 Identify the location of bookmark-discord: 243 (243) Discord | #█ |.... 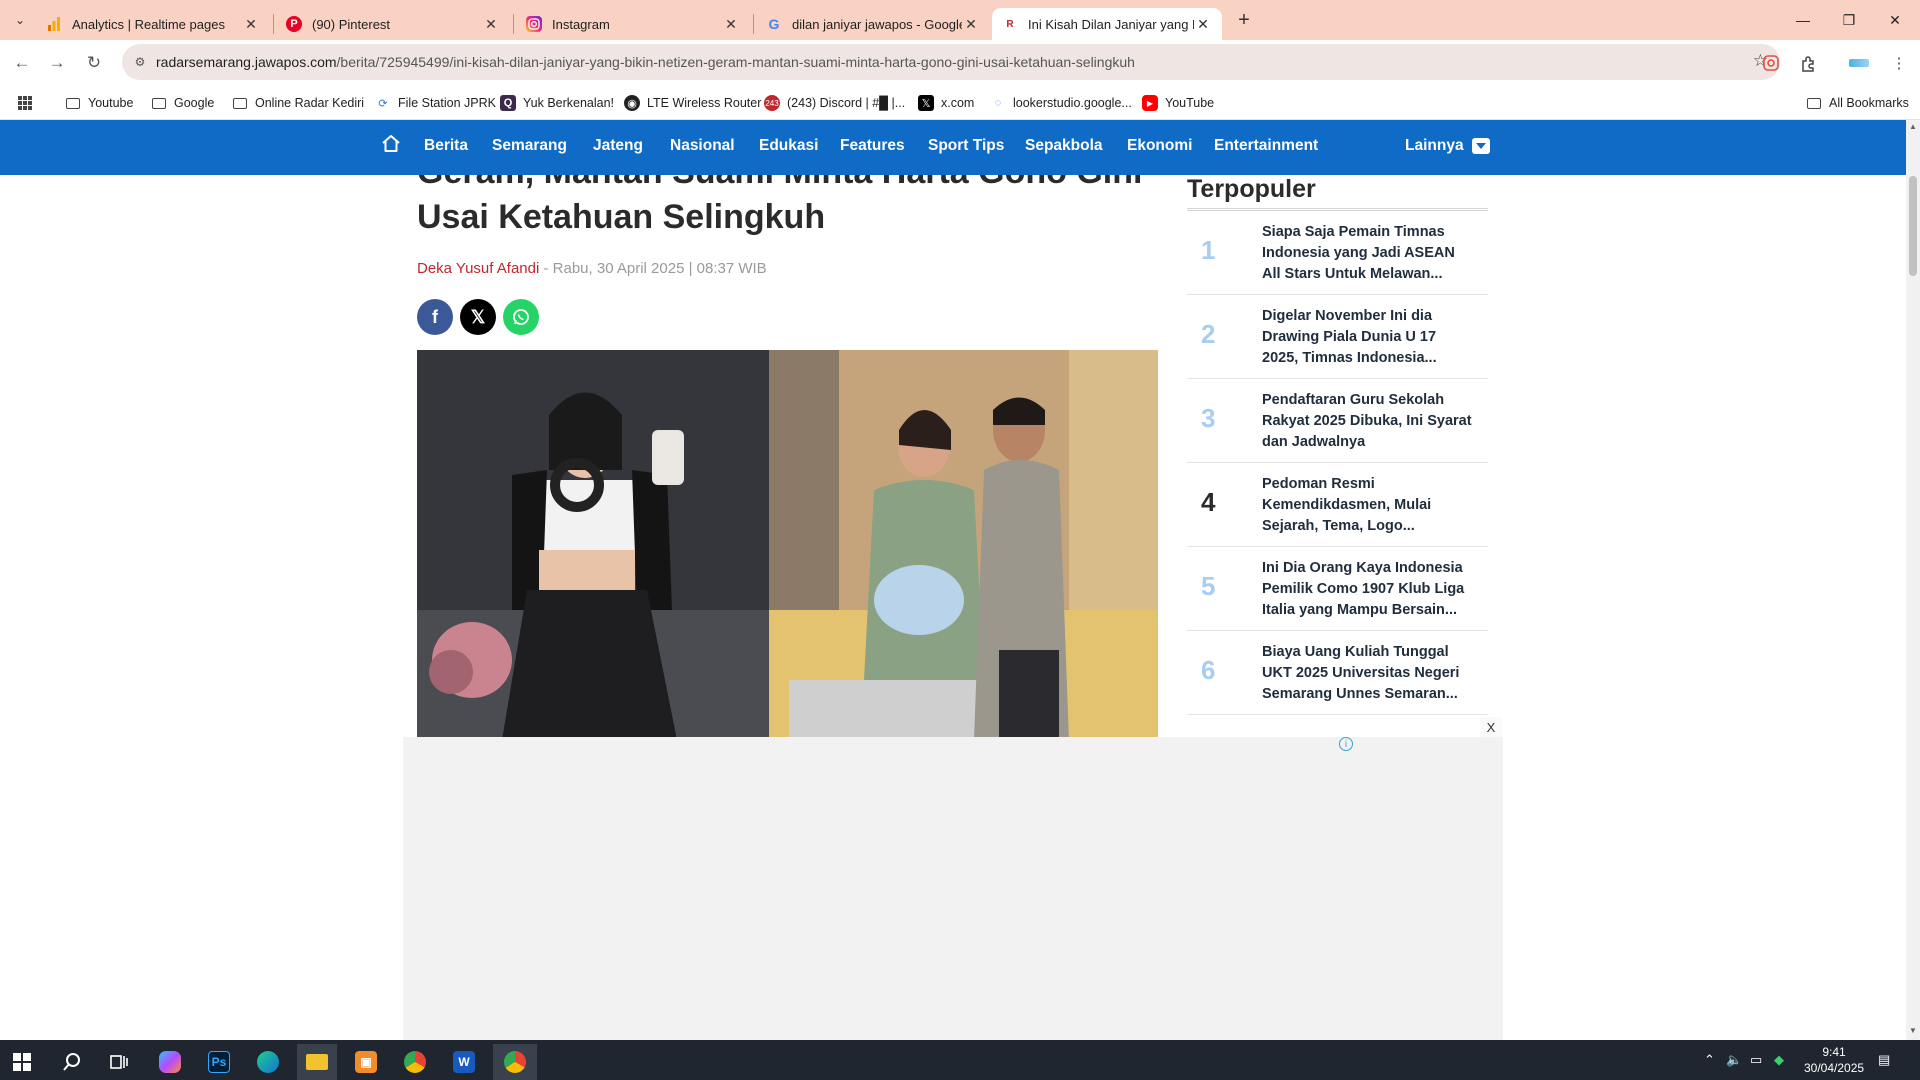
(834, 103).